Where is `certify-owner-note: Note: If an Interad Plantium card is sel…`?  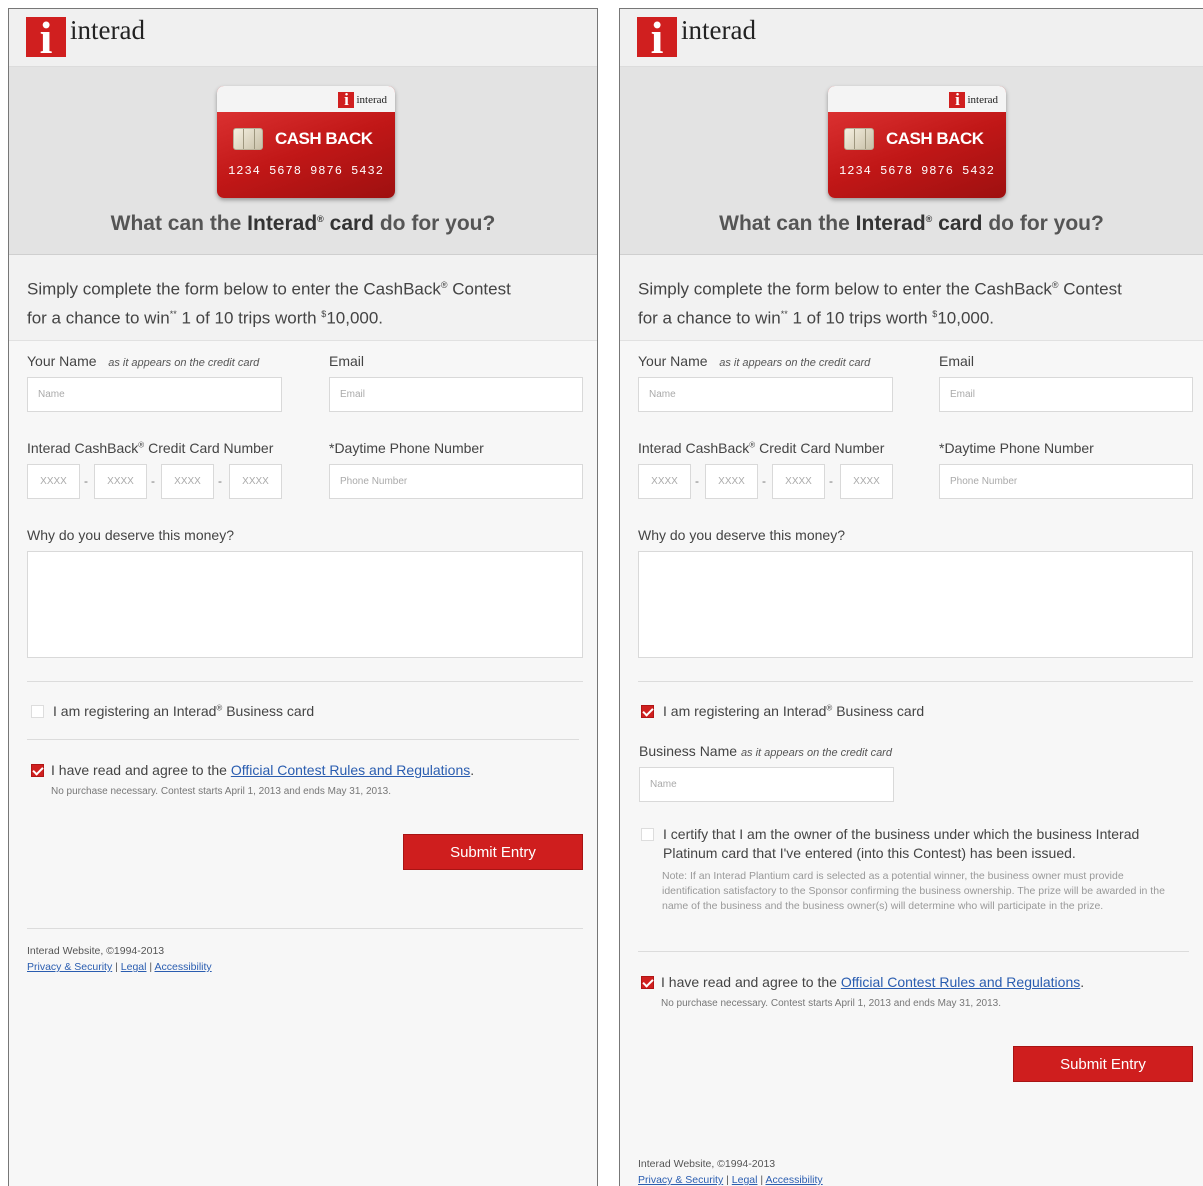 certify-owner-note: Note: If an Interad Plantium card is sel… is located at coordinates (913, 891).